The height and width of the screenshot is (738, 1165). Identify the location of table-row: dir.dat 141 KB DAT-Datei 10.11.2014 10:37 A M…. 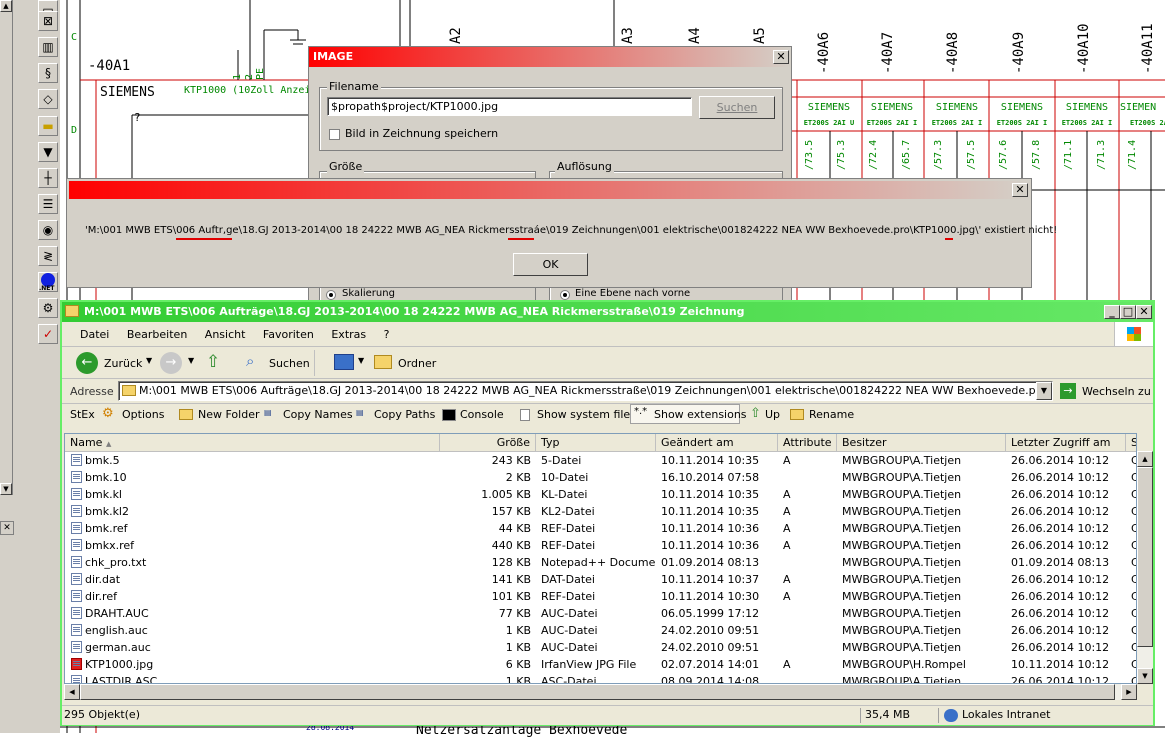
(600, 579).